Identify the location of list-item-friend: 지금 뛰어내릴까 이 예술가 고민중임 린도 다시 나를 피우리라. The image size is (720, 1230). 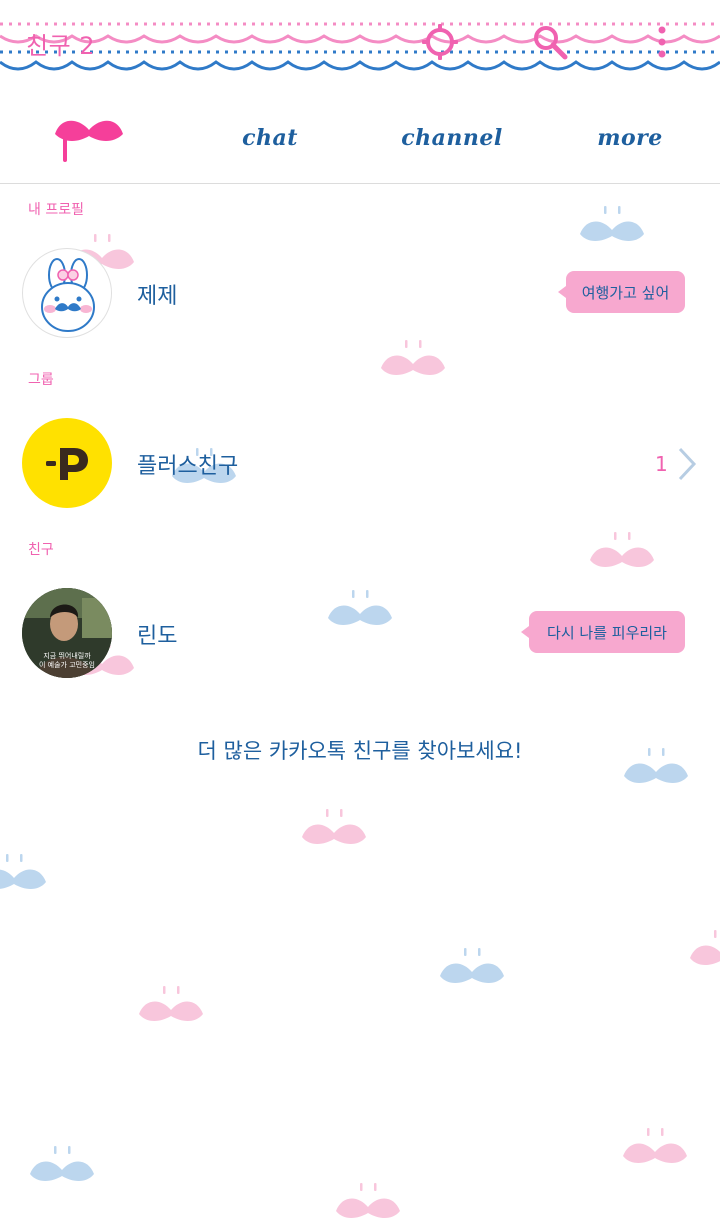
(360, 625).